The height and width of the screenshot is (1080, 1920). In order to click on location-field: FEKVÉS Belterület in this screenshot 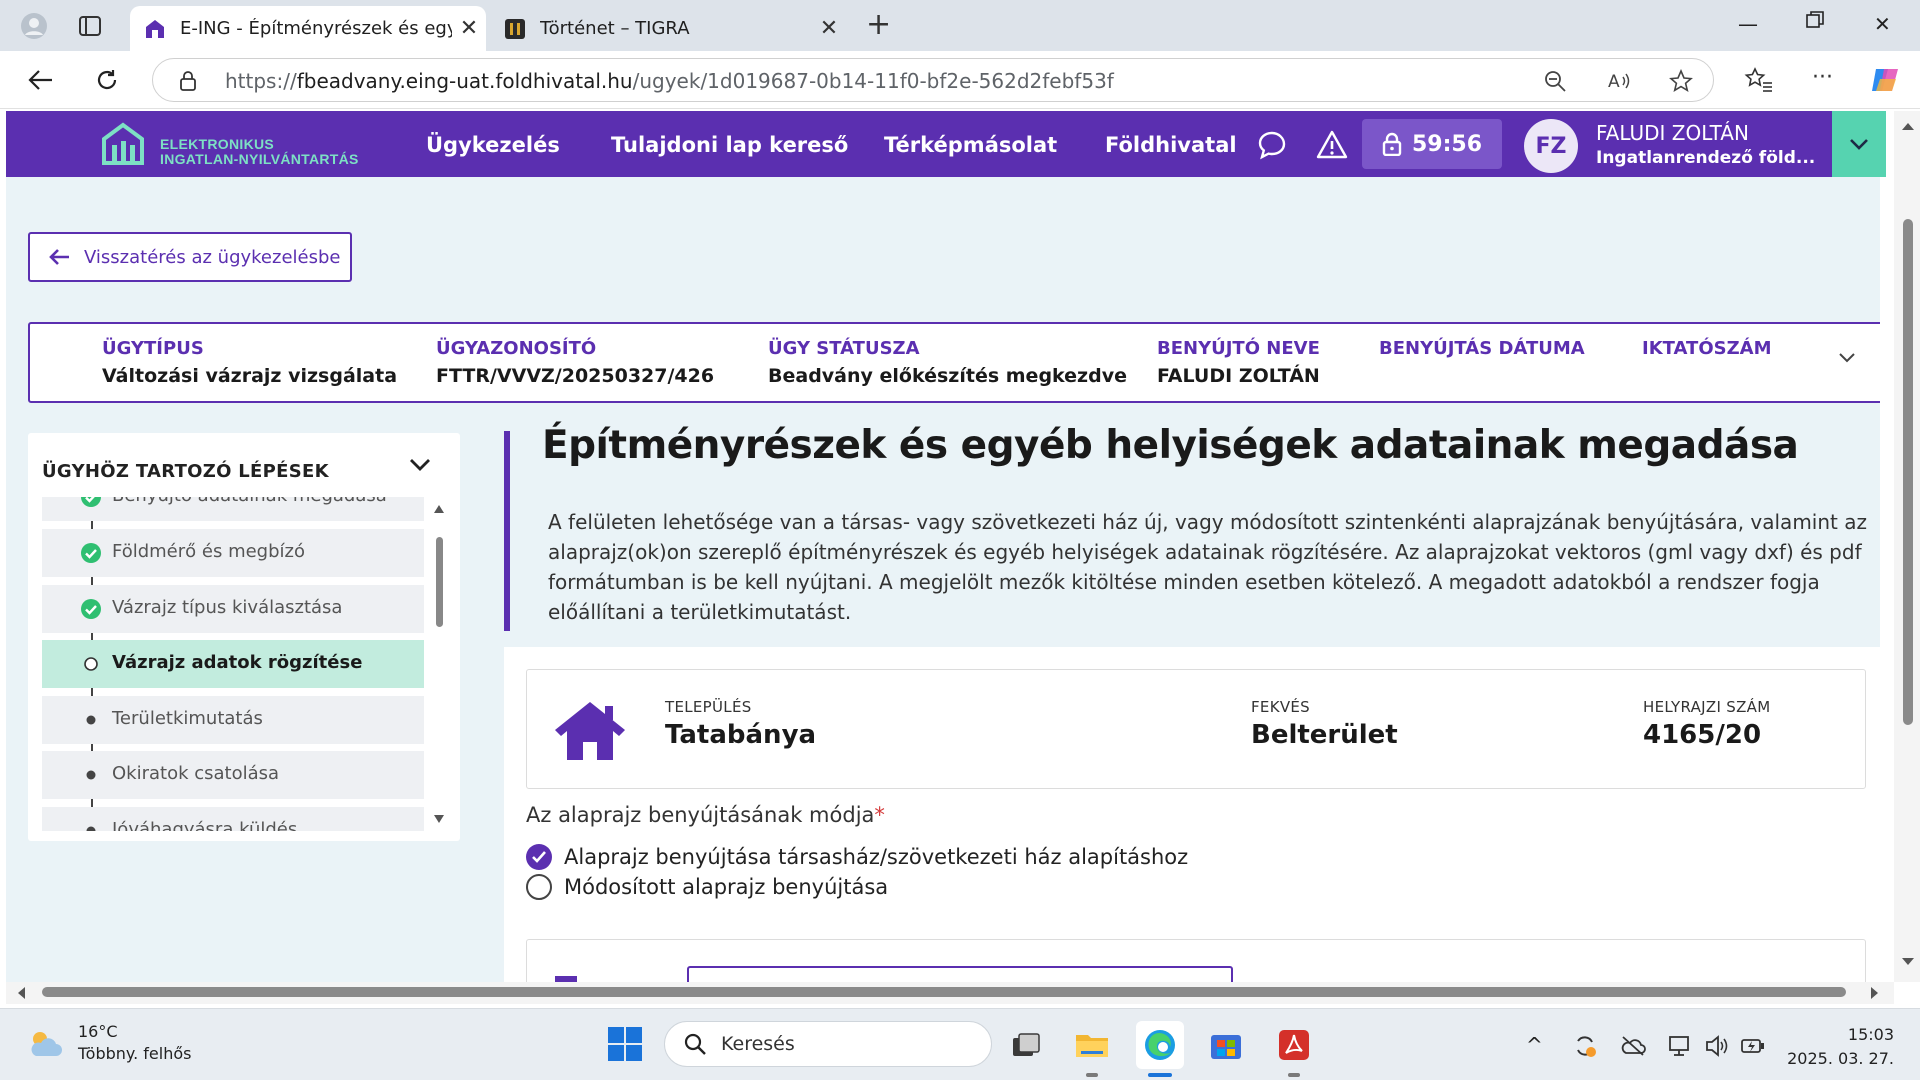, I will do `click(1324, 724)`.